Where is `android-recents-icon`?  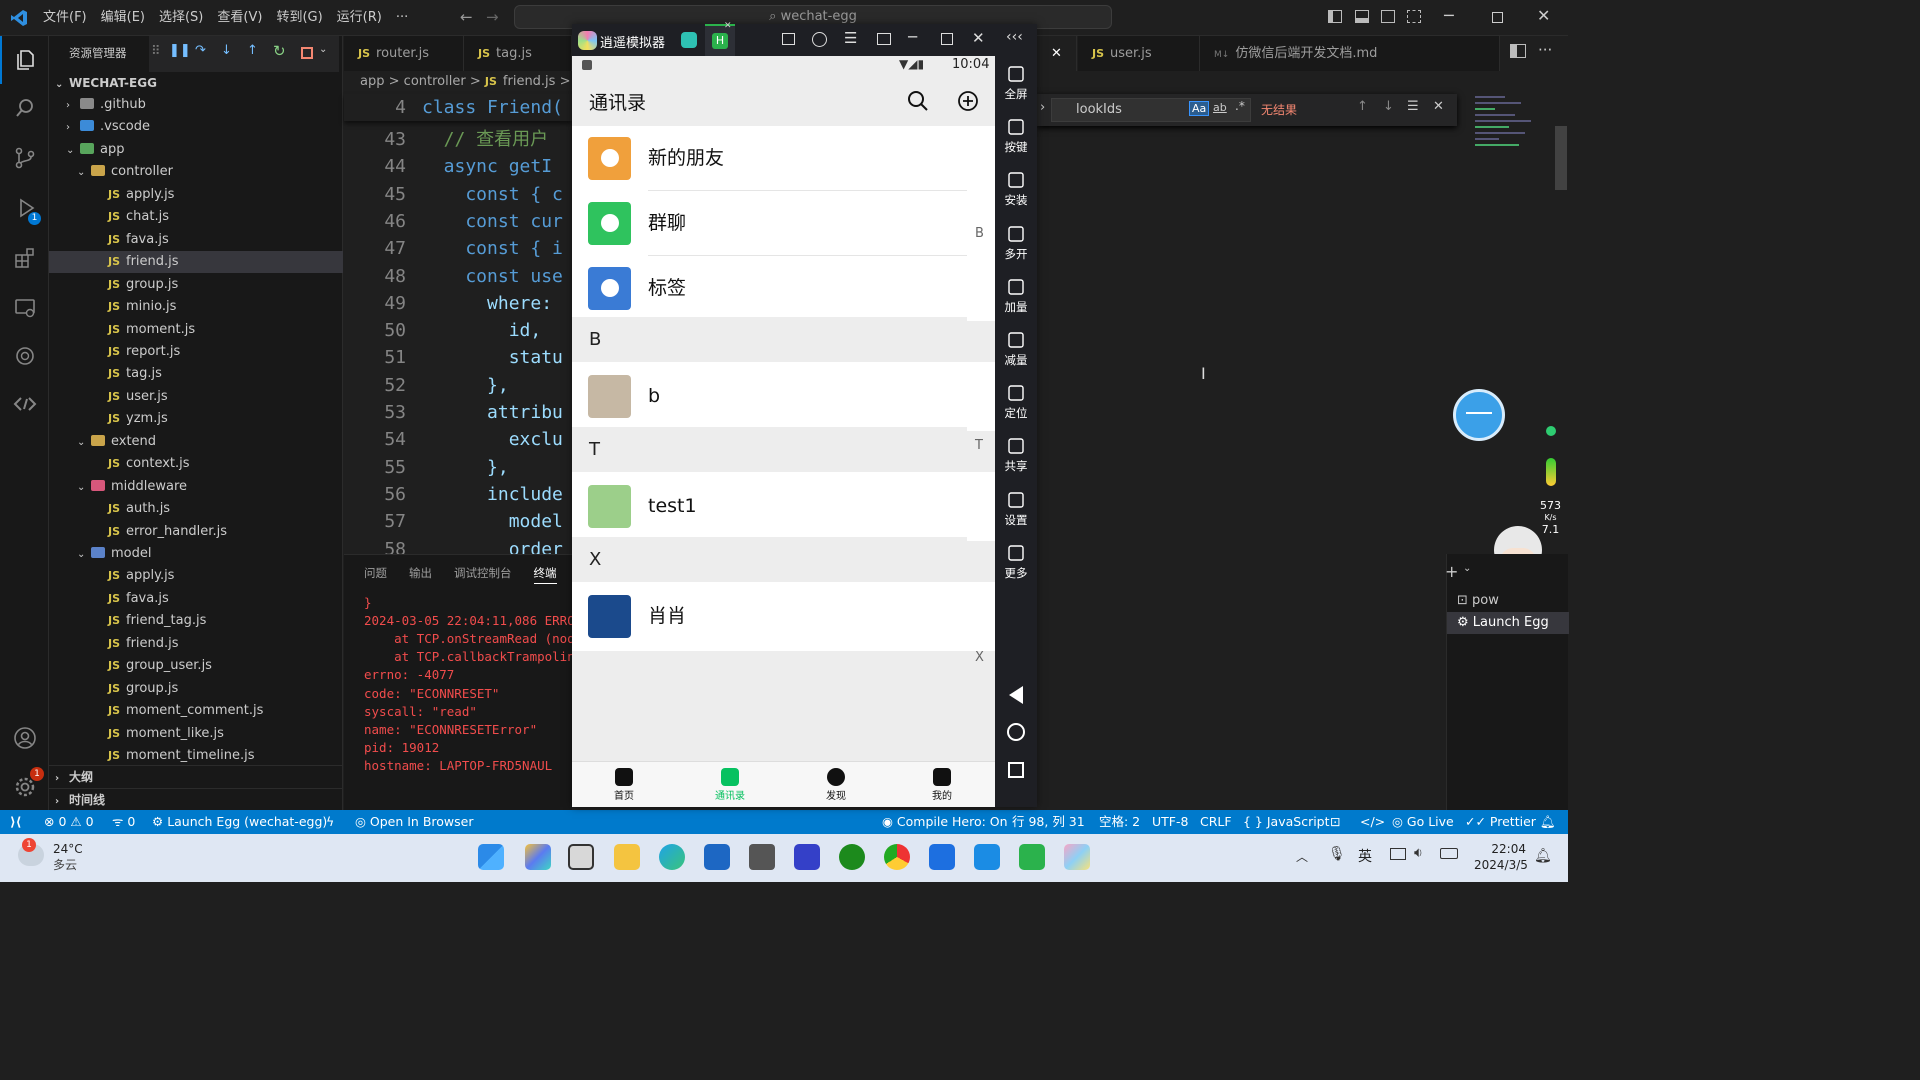 android-recents-icon is located at coordinates (1016, 770).